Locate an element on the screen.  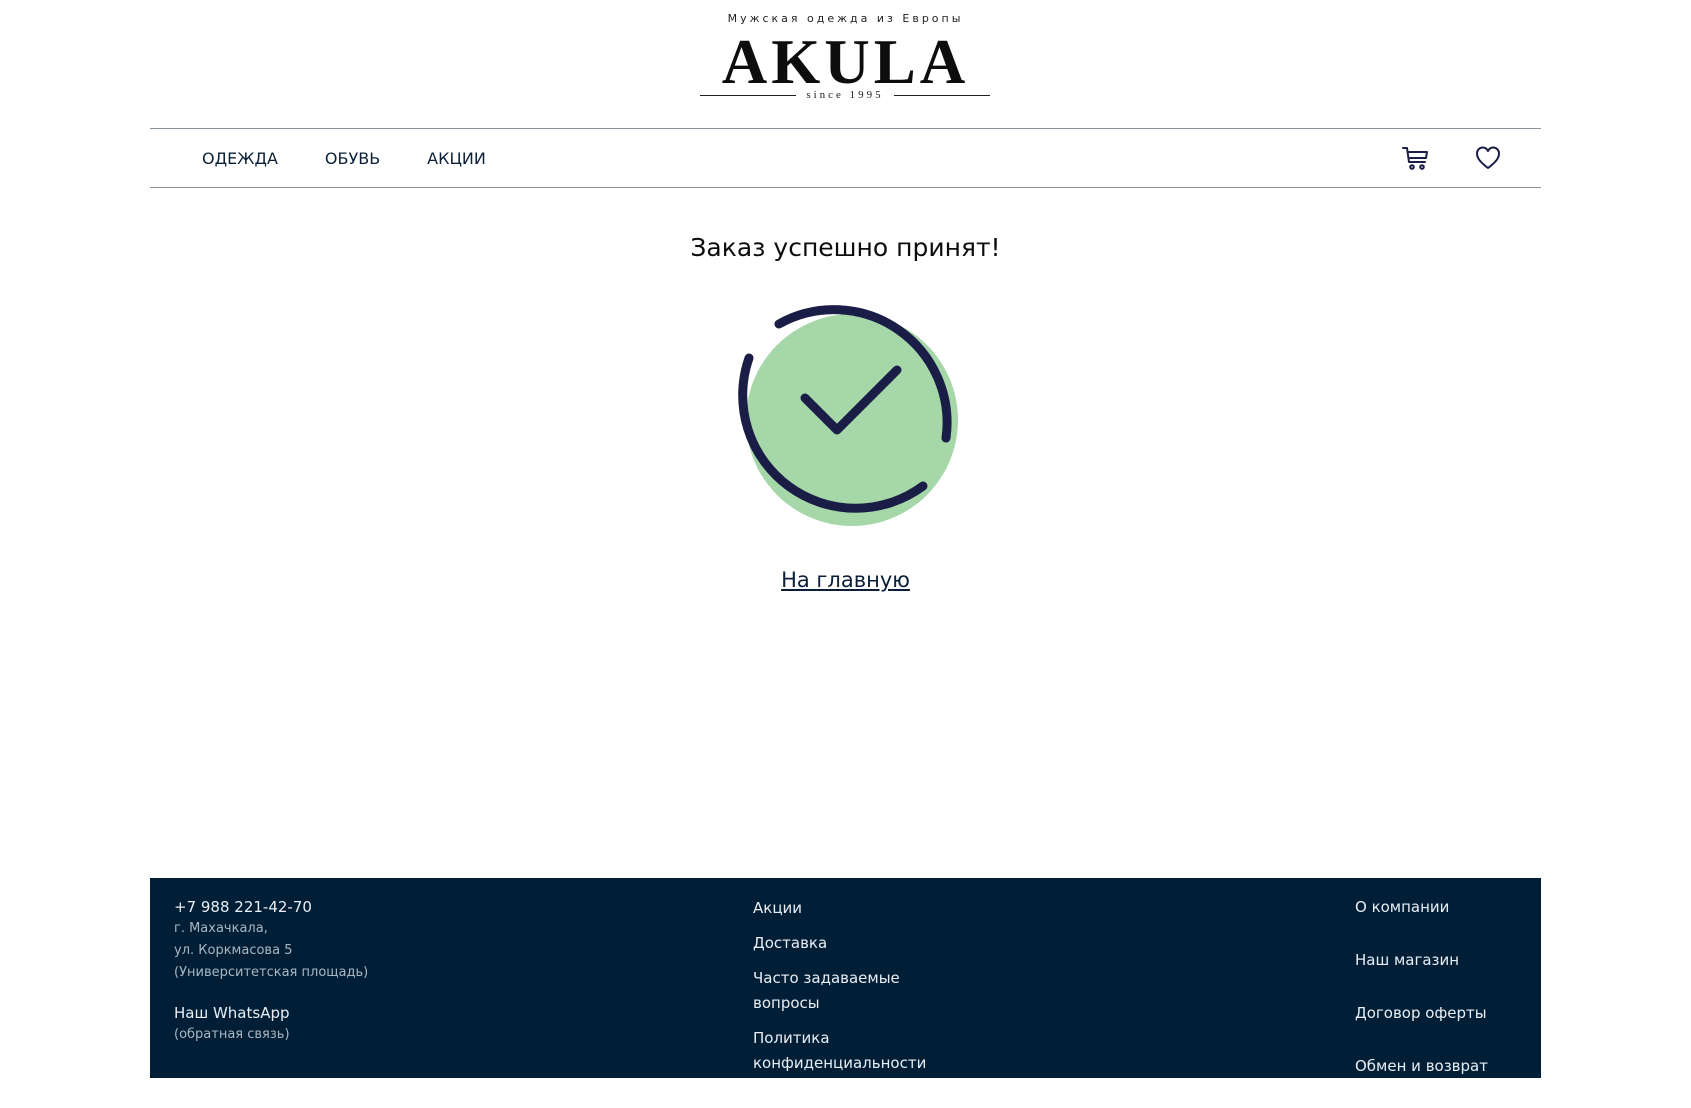
footer-address-line: ул. Коркмасова 5 is located at coordinates (233, 950).